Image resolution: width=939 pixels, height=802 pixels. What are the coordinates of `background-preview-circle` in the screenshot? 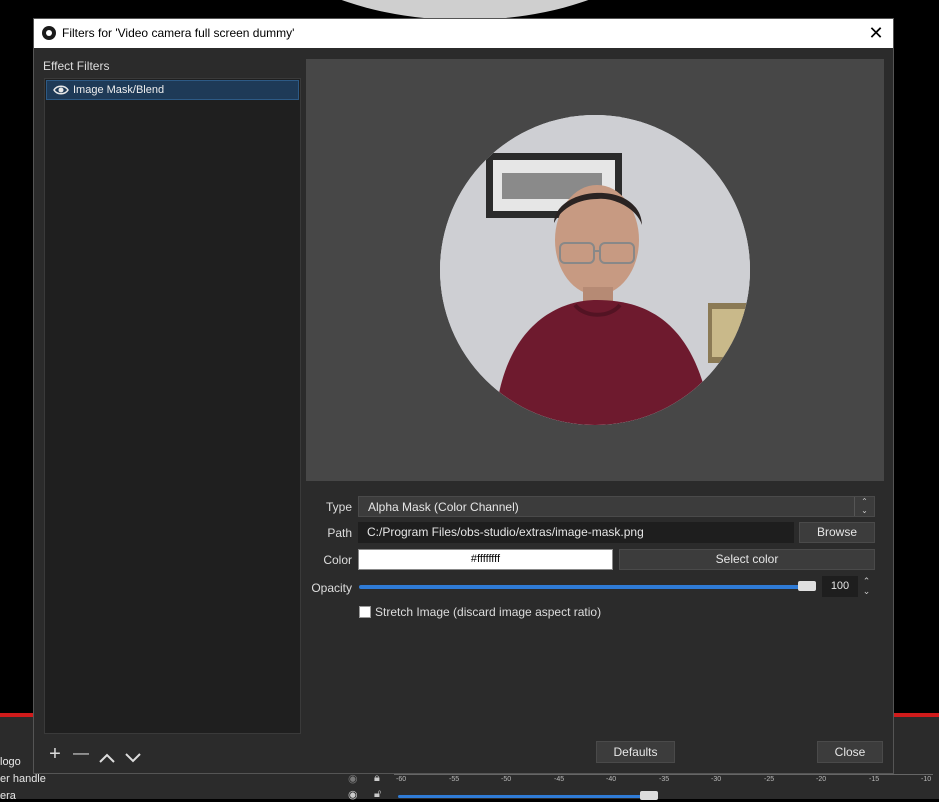 It's located at (465, 10).